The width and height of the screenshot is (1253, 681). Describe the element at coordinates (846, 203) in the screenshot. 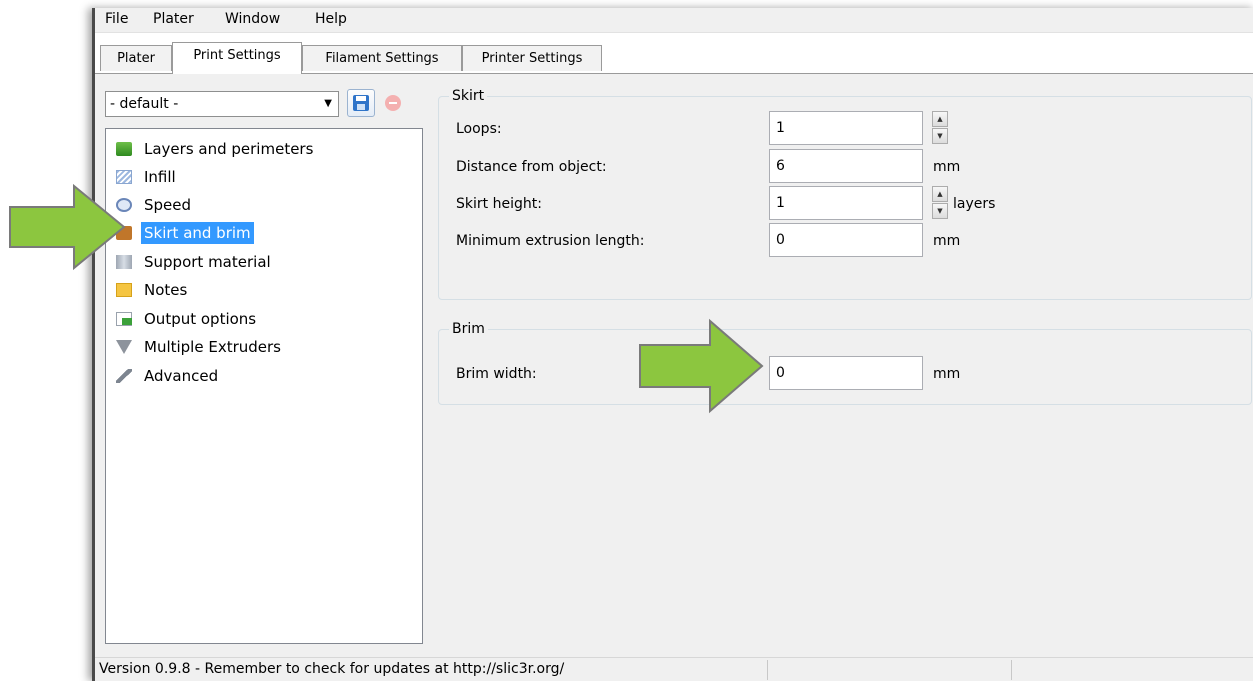

I see `skirt-height-input: 1` at that location.